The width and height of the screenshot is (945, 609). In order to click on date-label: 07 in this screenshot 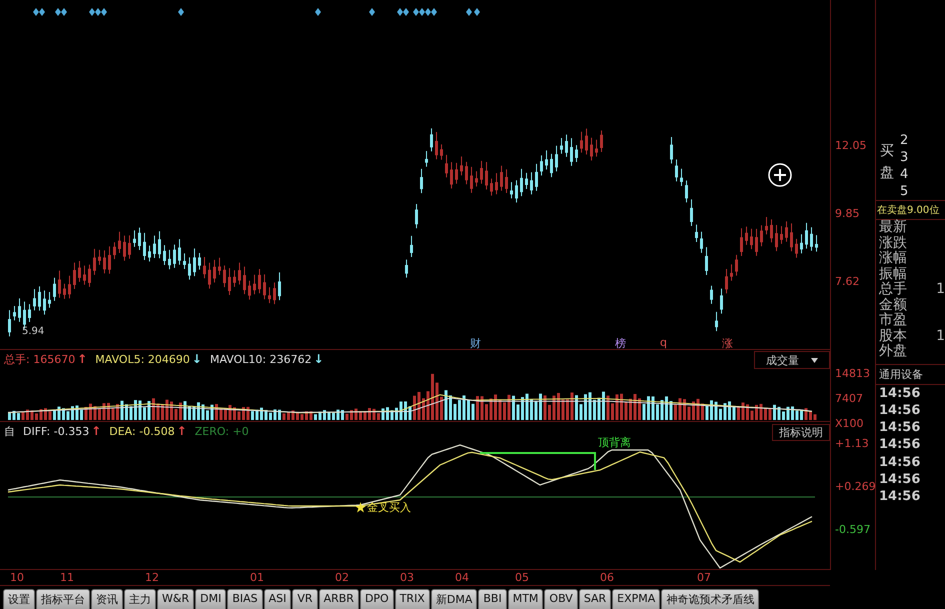, I will do `click(704, 577)`.